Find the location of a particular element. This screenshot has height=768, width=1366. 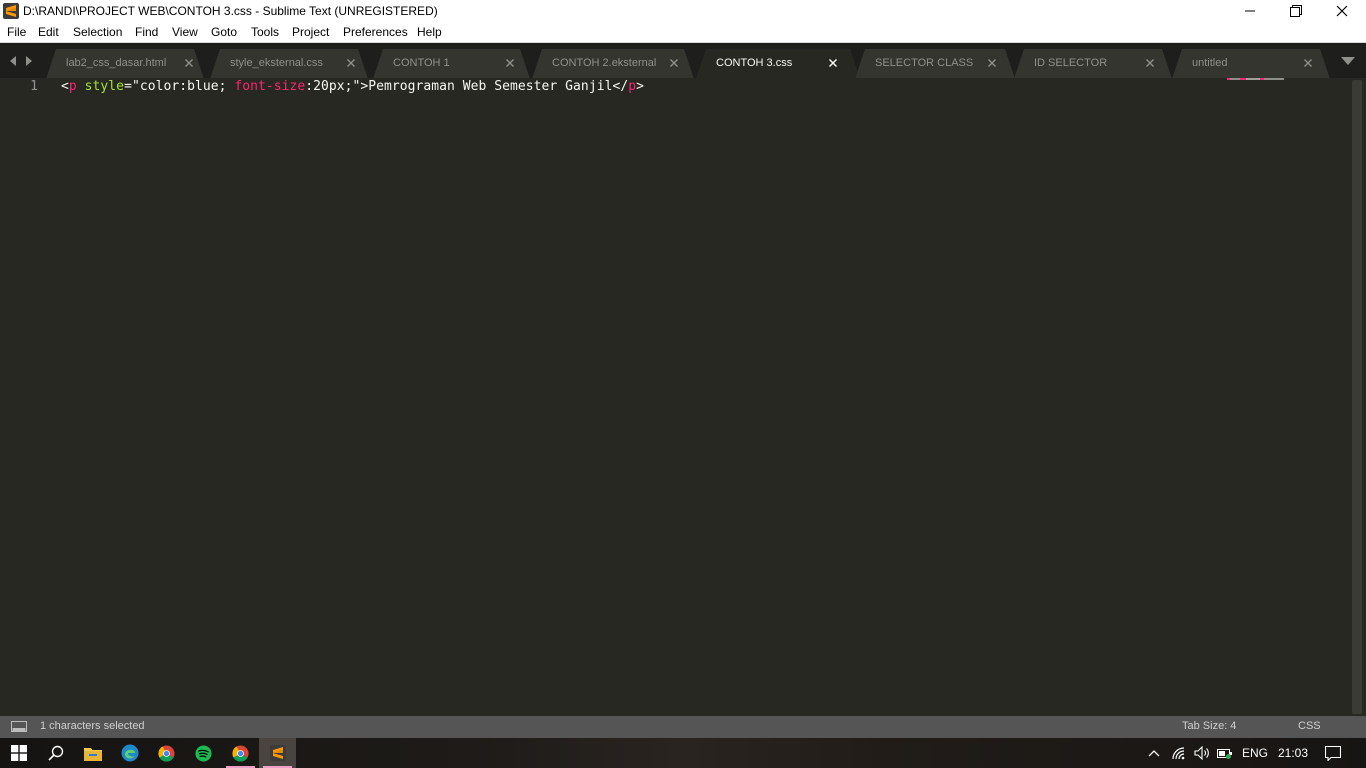

menu-selection: Selection is located at coordinates (97, 32).